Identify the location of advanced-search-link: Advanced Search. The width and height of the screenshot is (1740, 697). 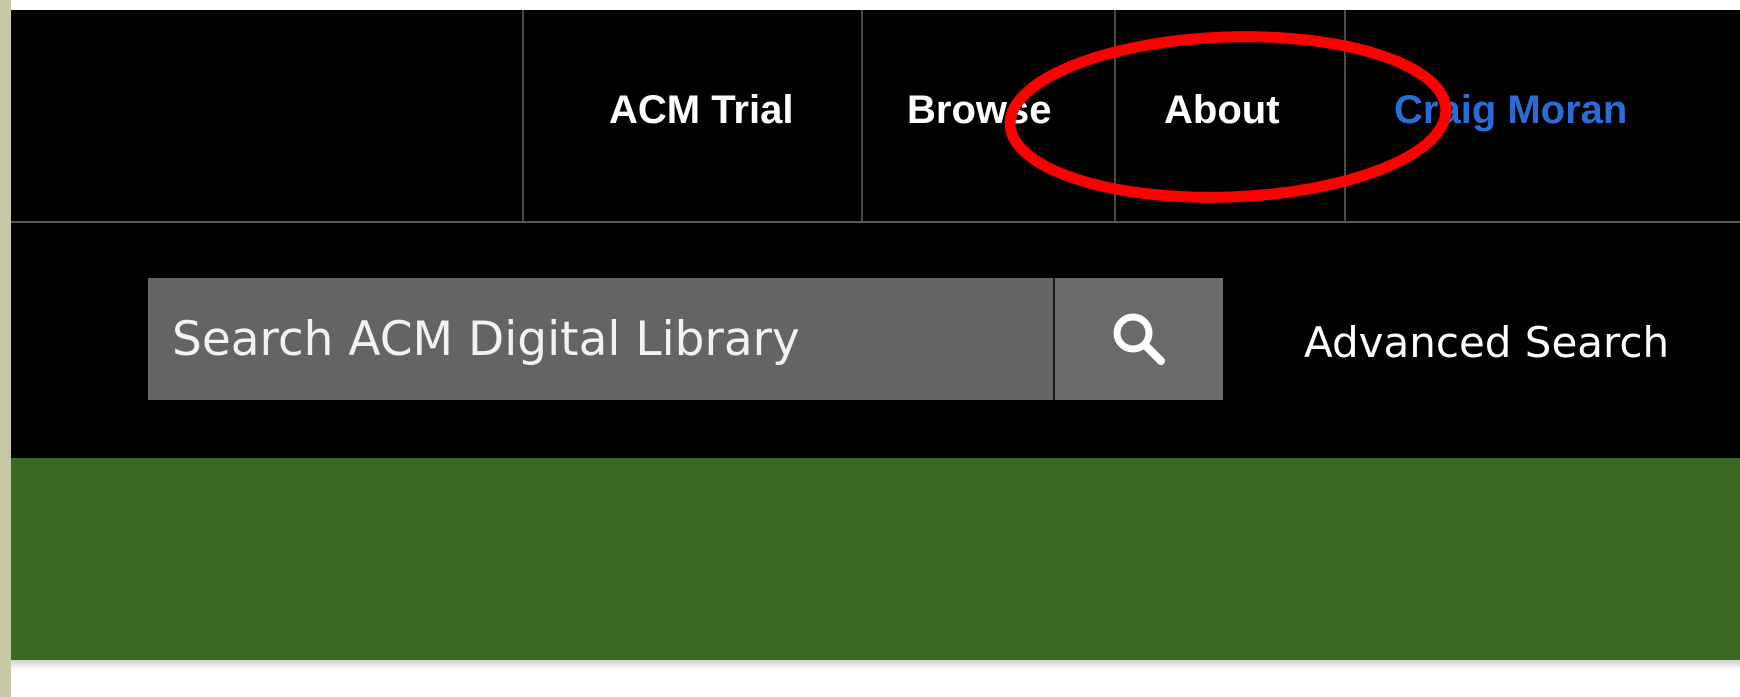
(1486, 343).